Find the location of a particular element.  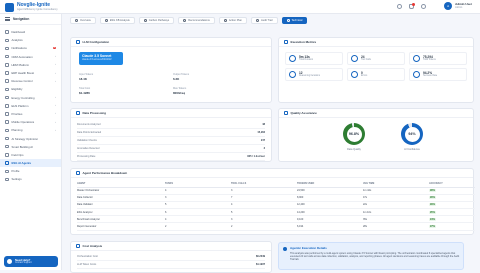

tab-item: ESG KB Analysis is located at coordinates (117, 20).